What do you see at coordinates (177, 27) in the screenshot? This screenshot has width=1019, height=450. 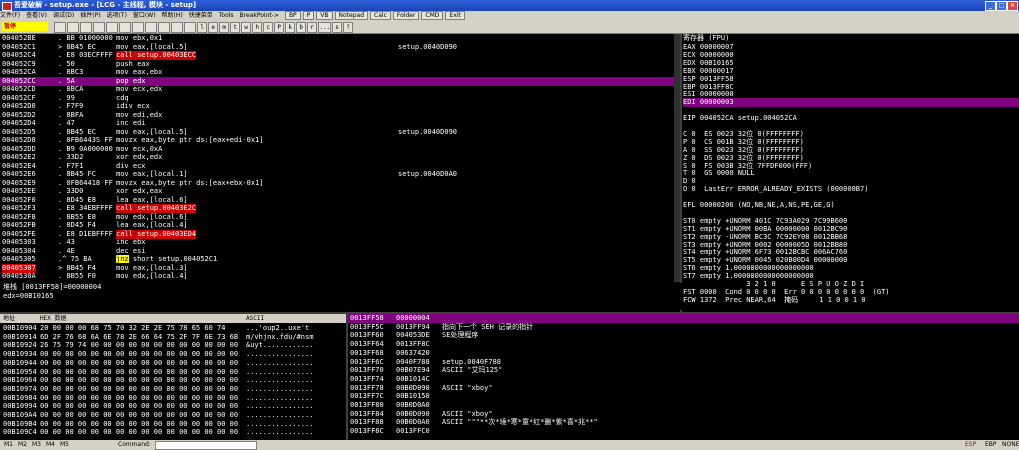 I see `run-to-return-icon` at bounding box center [177, 27].